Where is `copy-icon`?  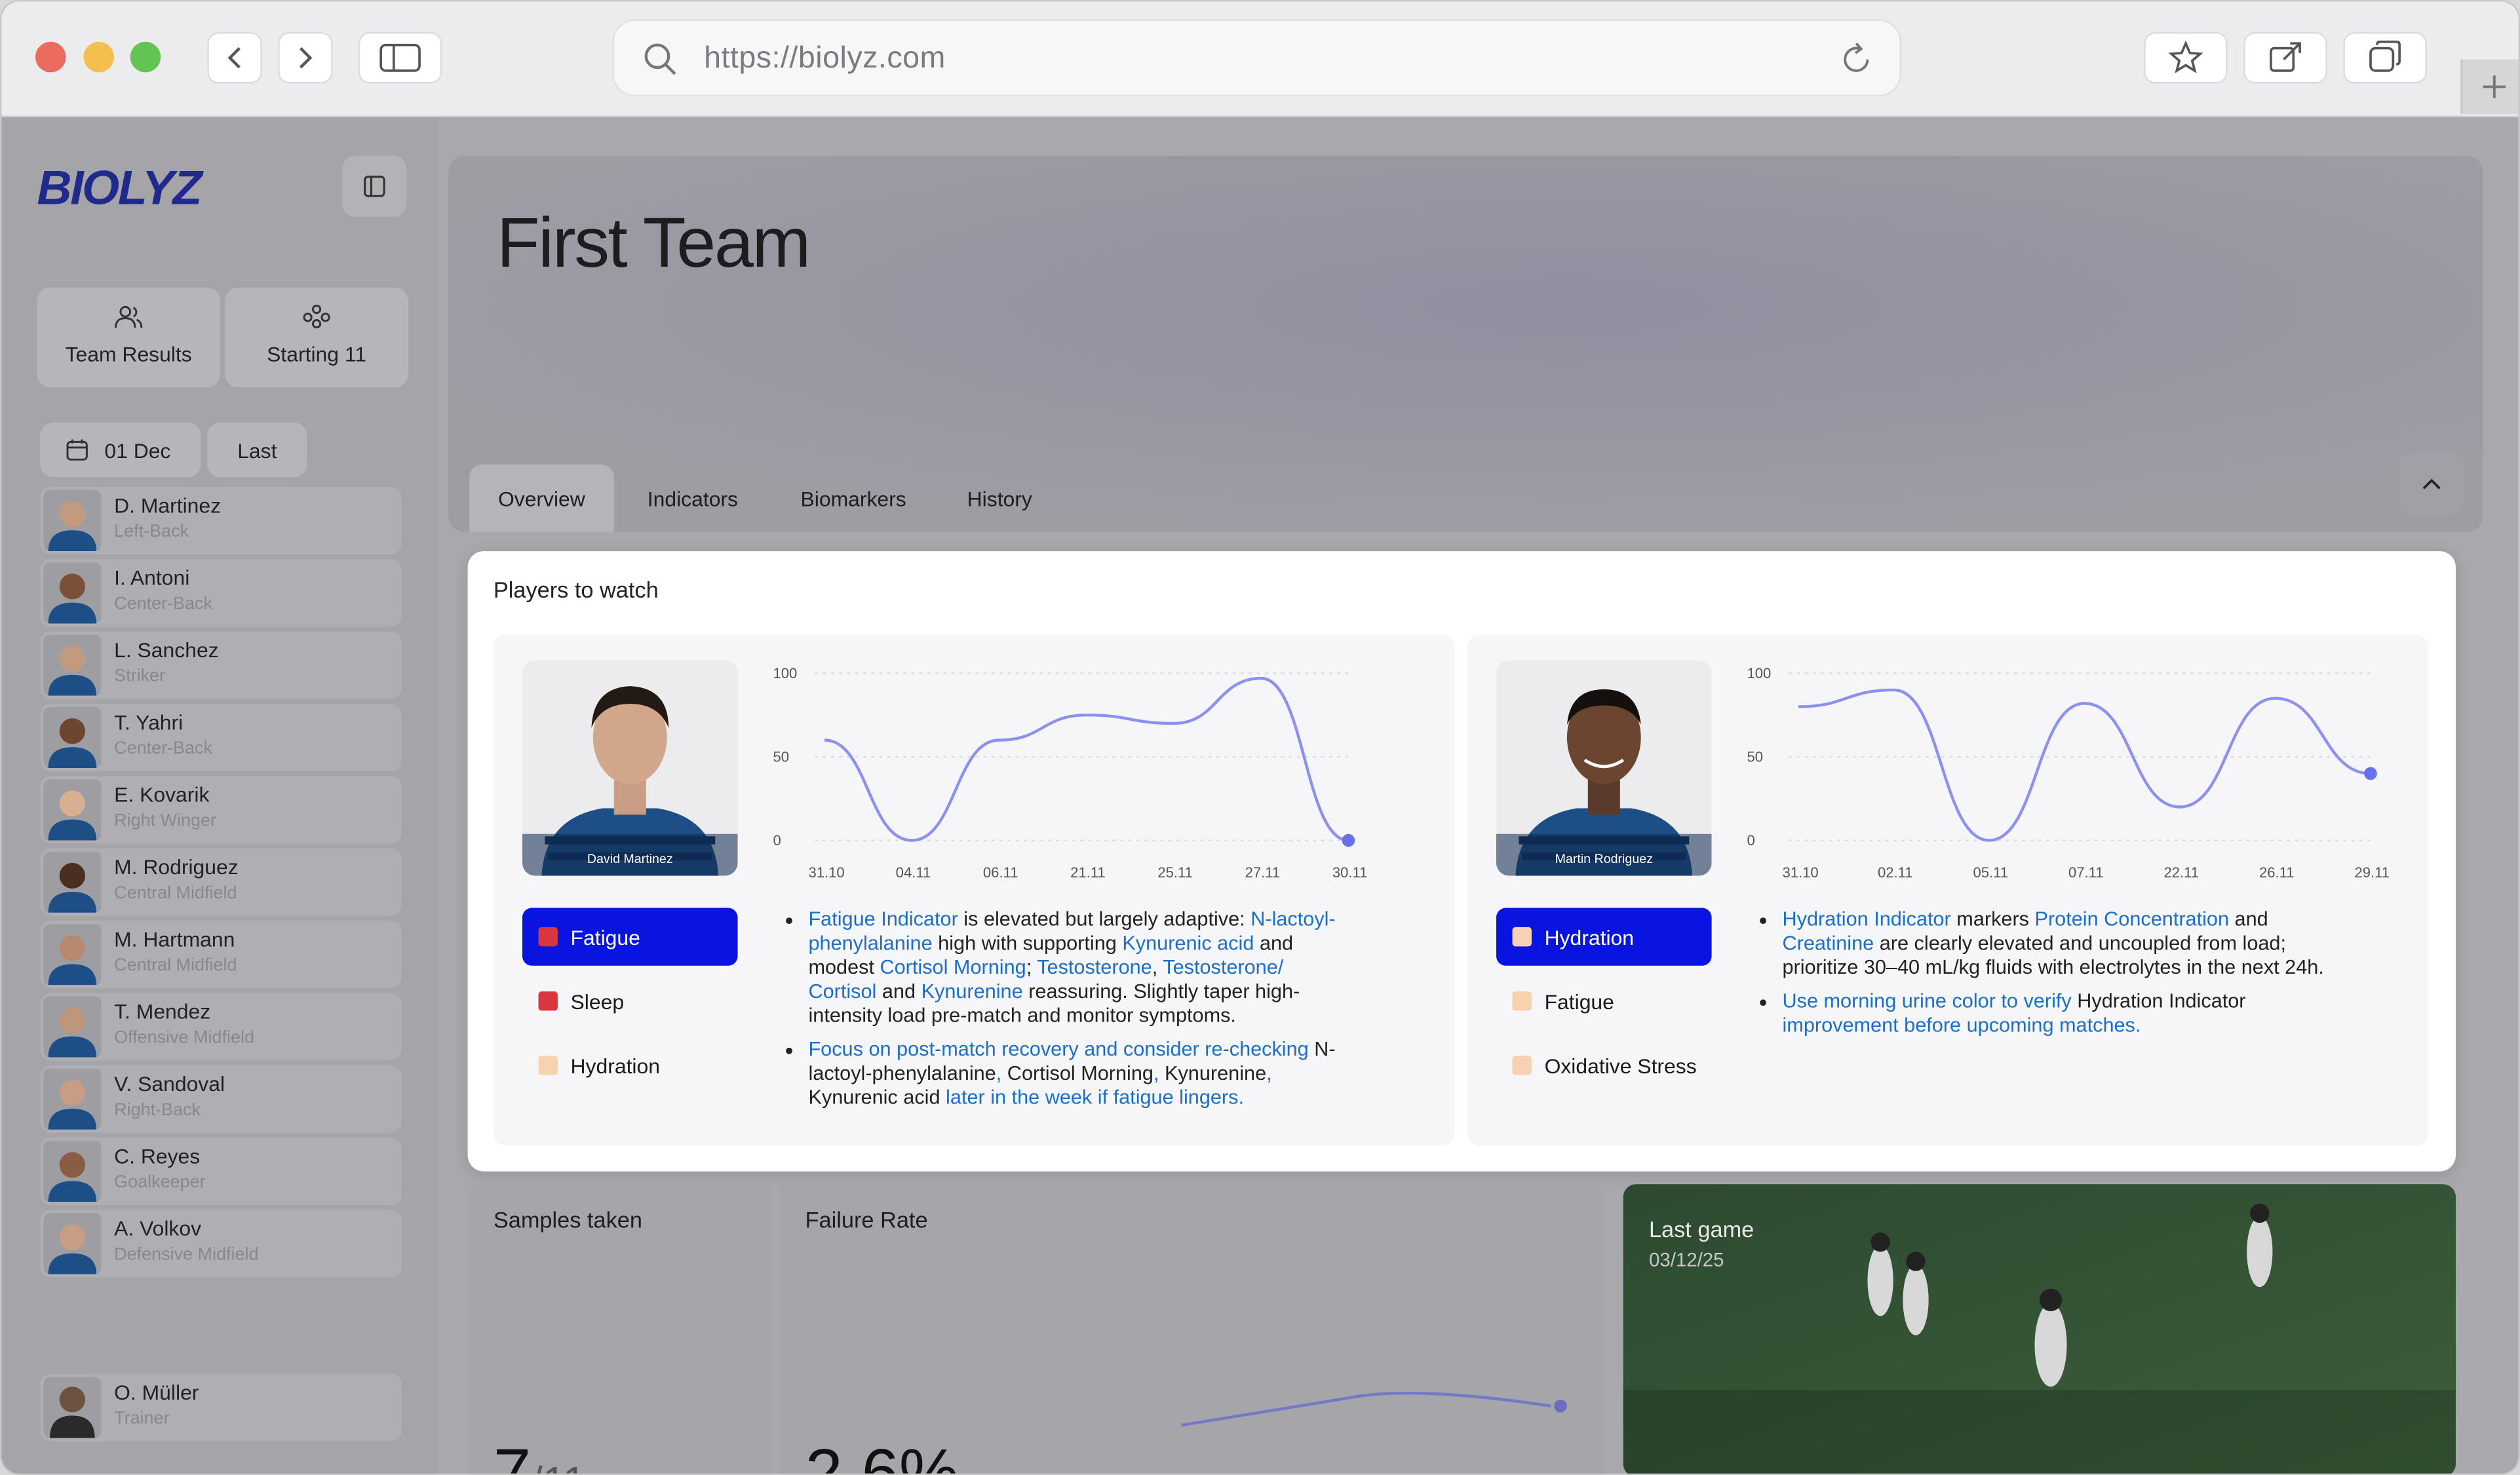 copy-icon is located at coordinates (2385, 56).